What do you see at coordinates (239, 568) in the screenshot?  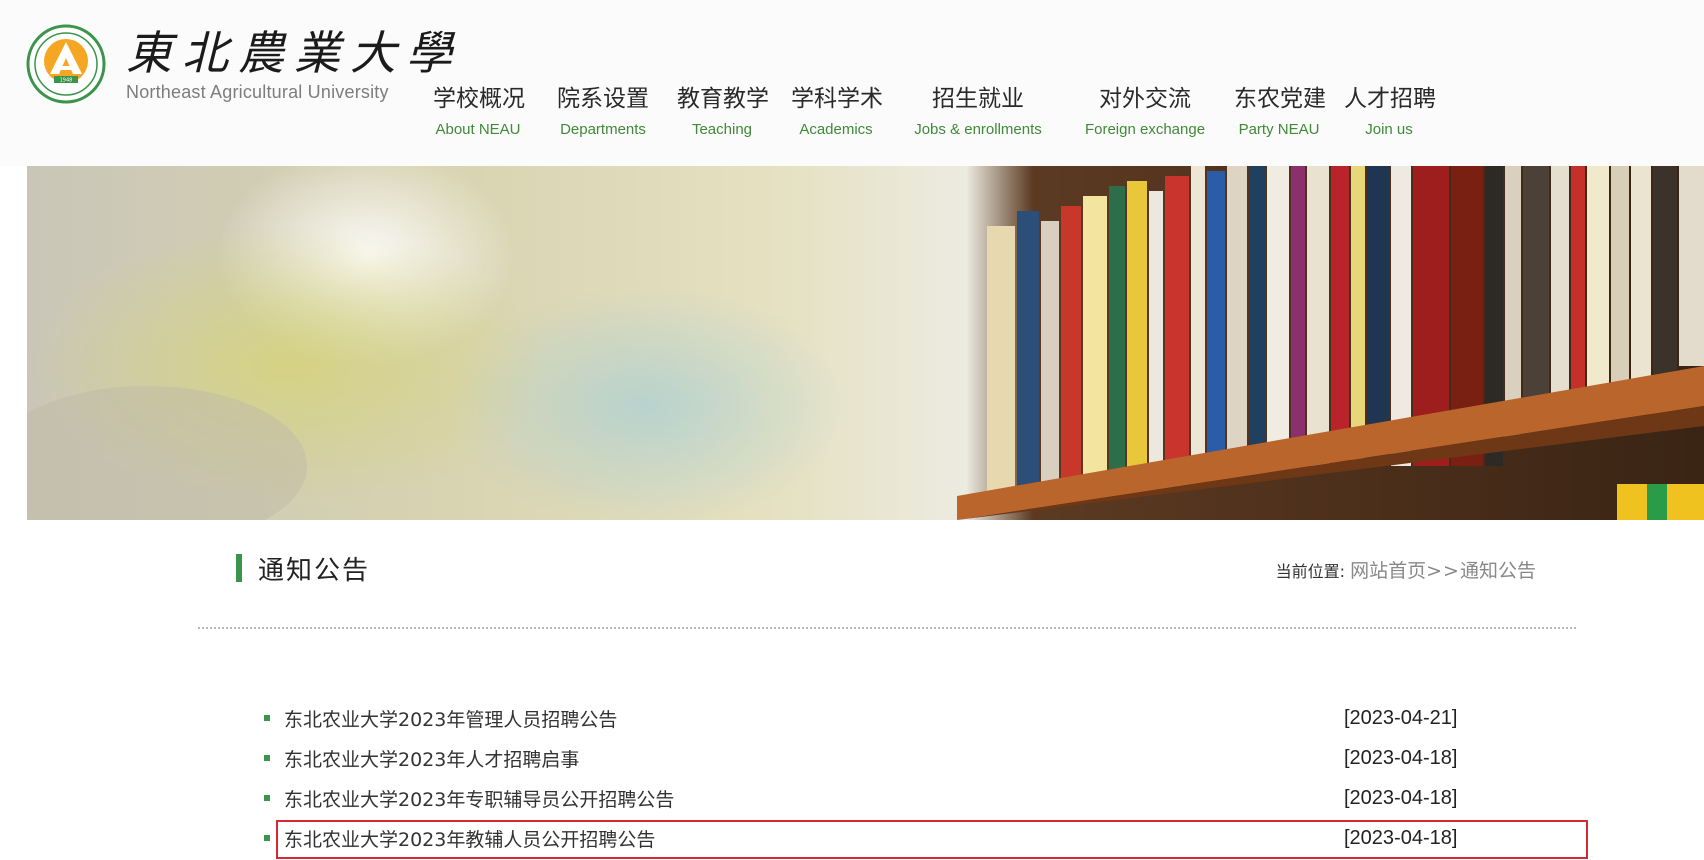 I see `title-accent-bar` at bounding box center [239, 568].